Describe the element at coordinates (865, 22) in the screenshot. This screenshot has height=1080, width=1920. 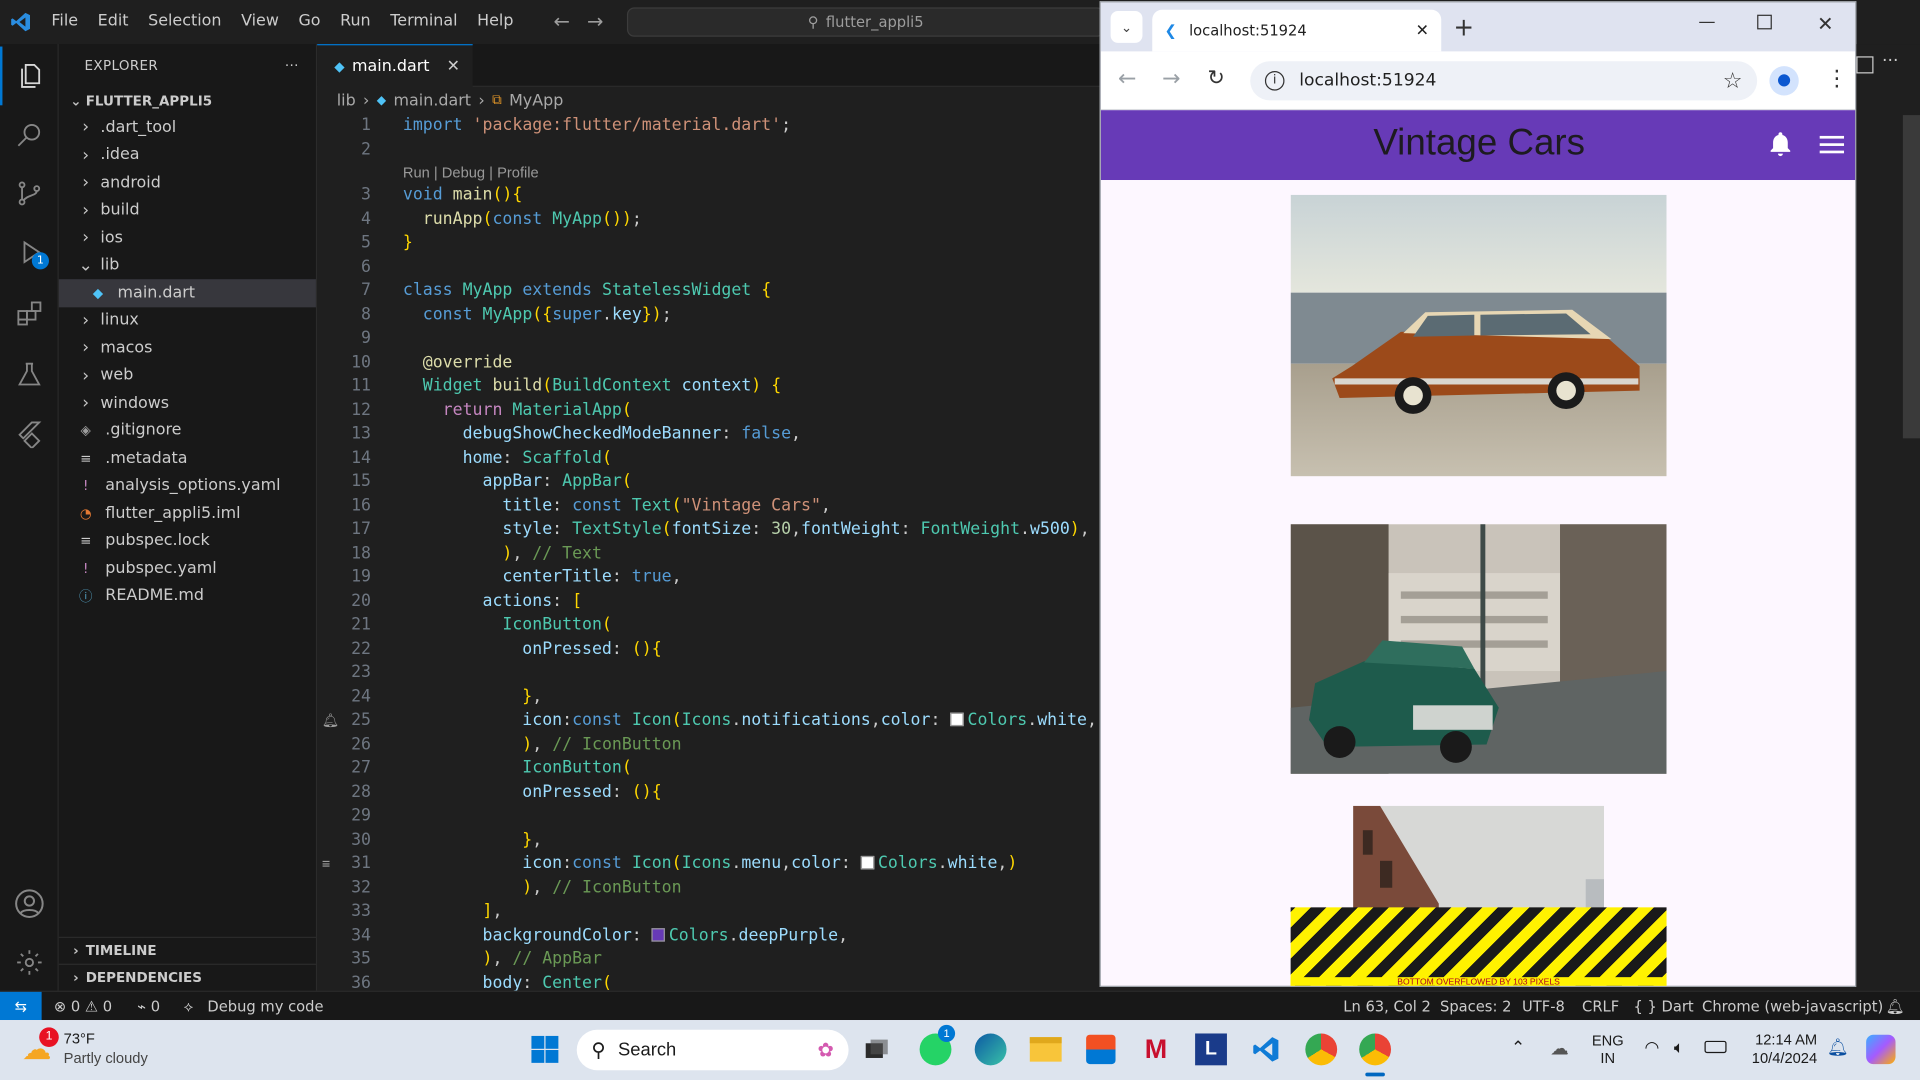
I see `command-center-search: ⚲ flutter_appli5` at that location.